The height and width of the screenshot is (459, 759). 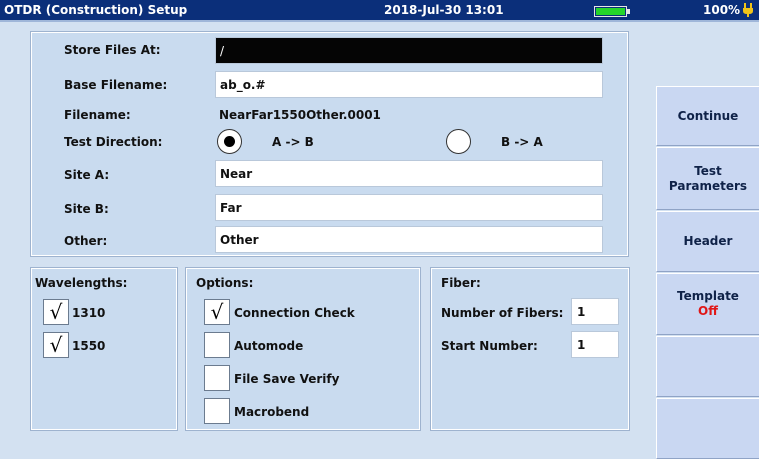 What do you see at coordinates (225, 283) in the screenshot?
I see `options-title: Options:` at bounding box center [225, 283].